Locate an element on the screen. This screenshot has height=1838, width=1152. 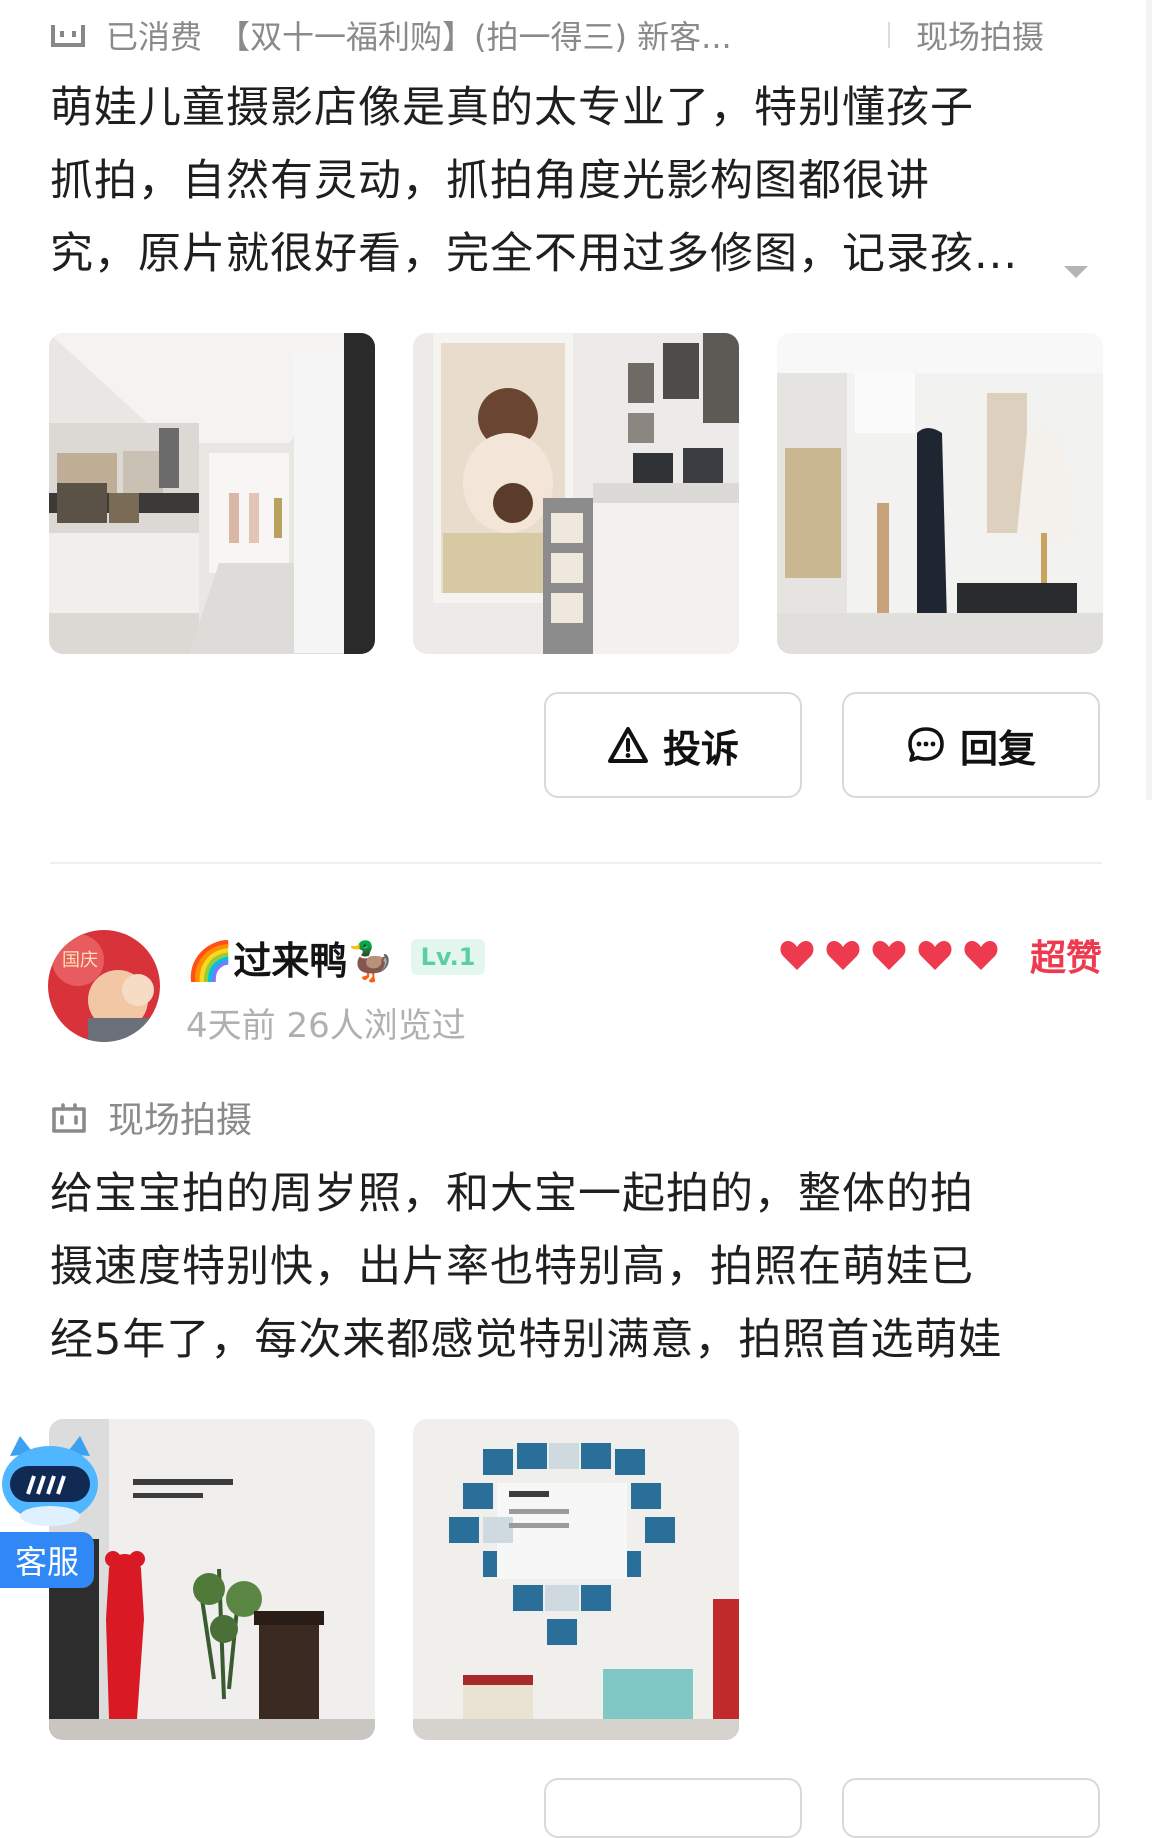
review-text-line: 摄速度特别快，出片率也特别高，拍照在萌娃已 is located at coordinates (512, 1267).